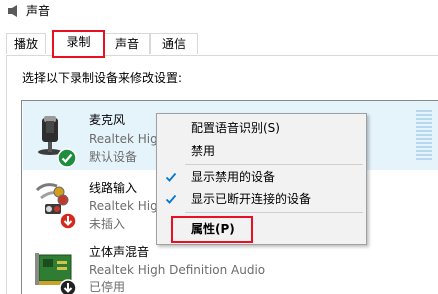 This screenshot has width=438, height=294. Describe the element at coordinates (68, 286) in the screenshot. I see `black-down-arrow-icon` at that location.